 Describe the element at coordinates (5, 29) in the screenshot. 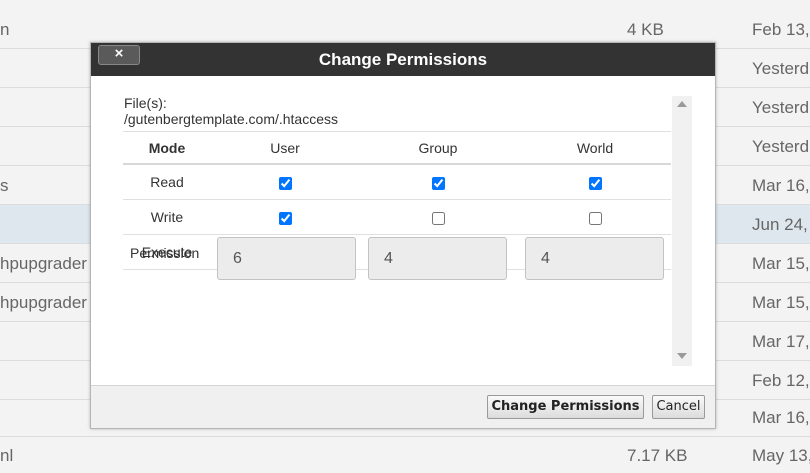

I see `file-name: n` at that location.